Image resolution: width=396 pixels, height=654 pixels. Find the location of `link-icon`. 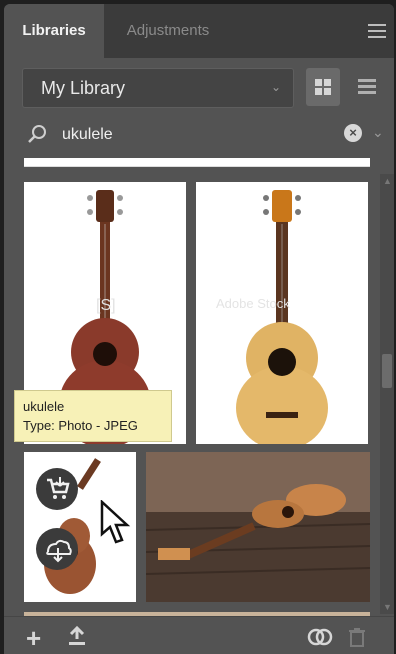

link-icon is located at coordinates (320, 637).